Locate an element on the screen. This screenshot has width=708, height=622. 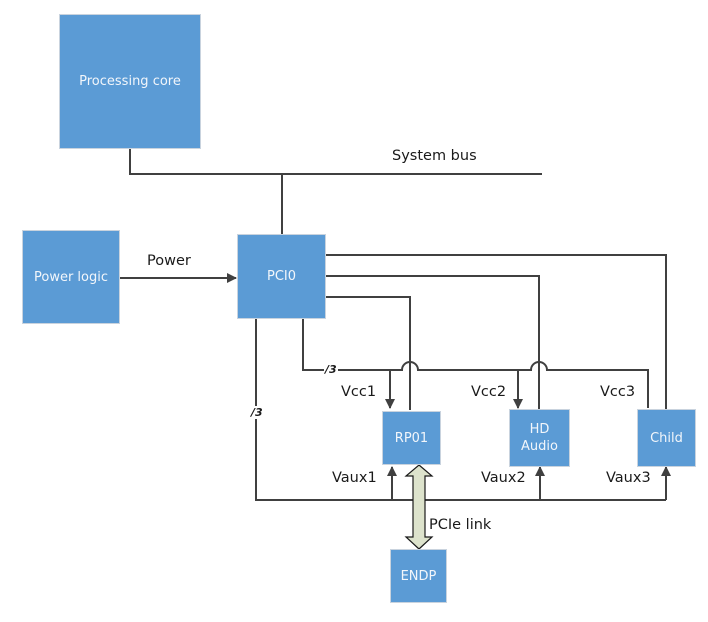
vcc2-label: Vcc2 is located at coordinates (489, 392).